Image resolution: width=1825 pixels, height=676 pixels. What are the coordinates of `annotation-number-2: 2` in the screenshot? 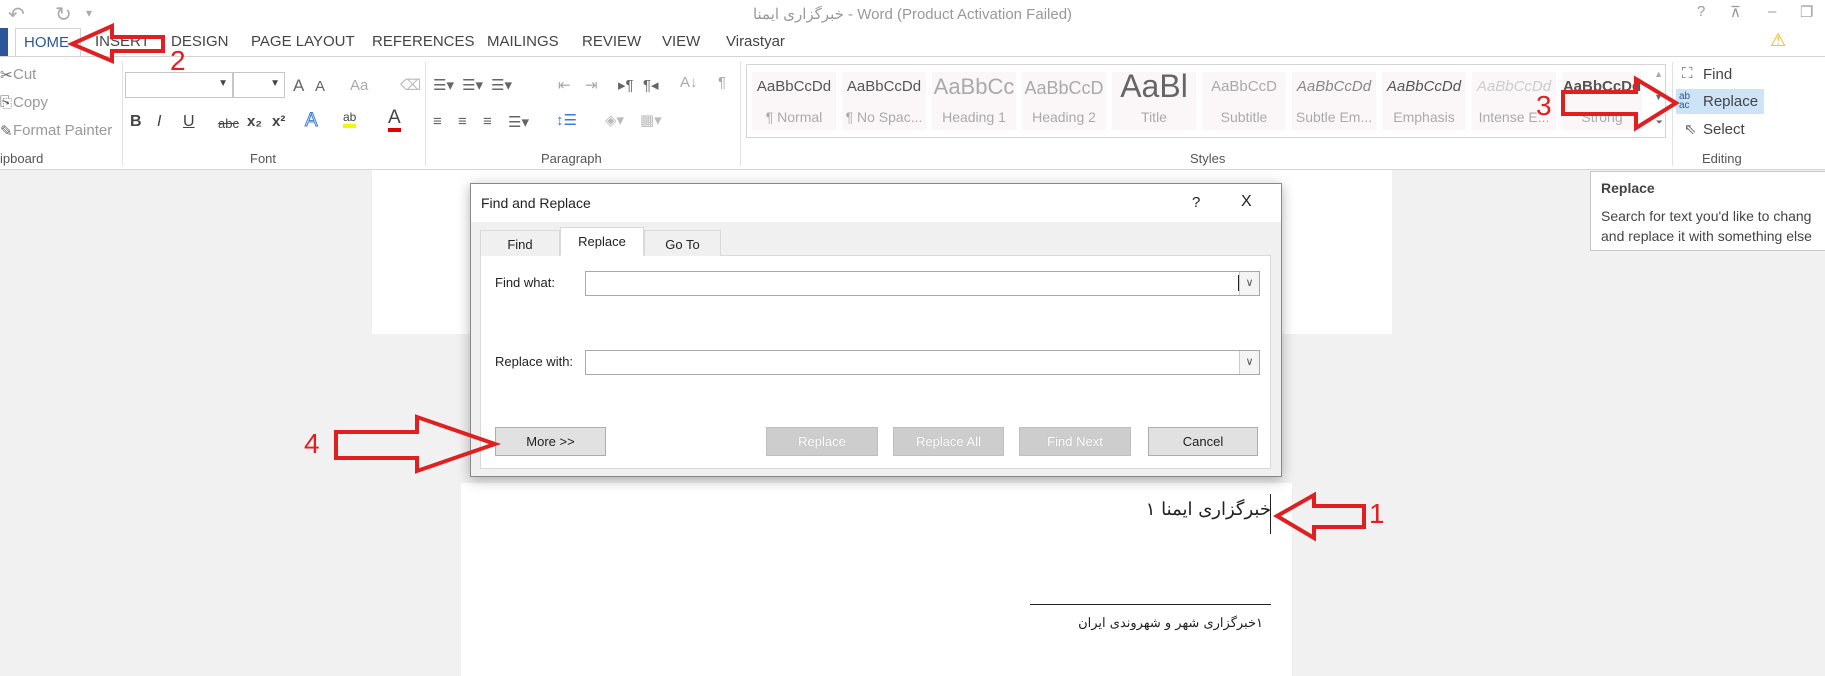 It's located at (178, 60).